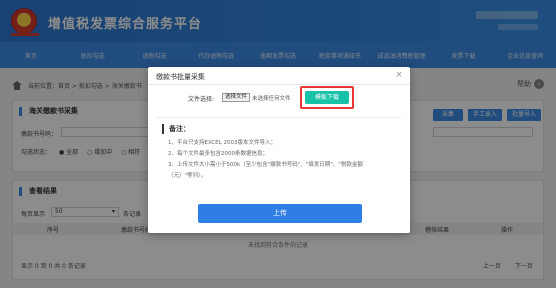  I want to click on notes-title: 备注：, so click(176, 129).